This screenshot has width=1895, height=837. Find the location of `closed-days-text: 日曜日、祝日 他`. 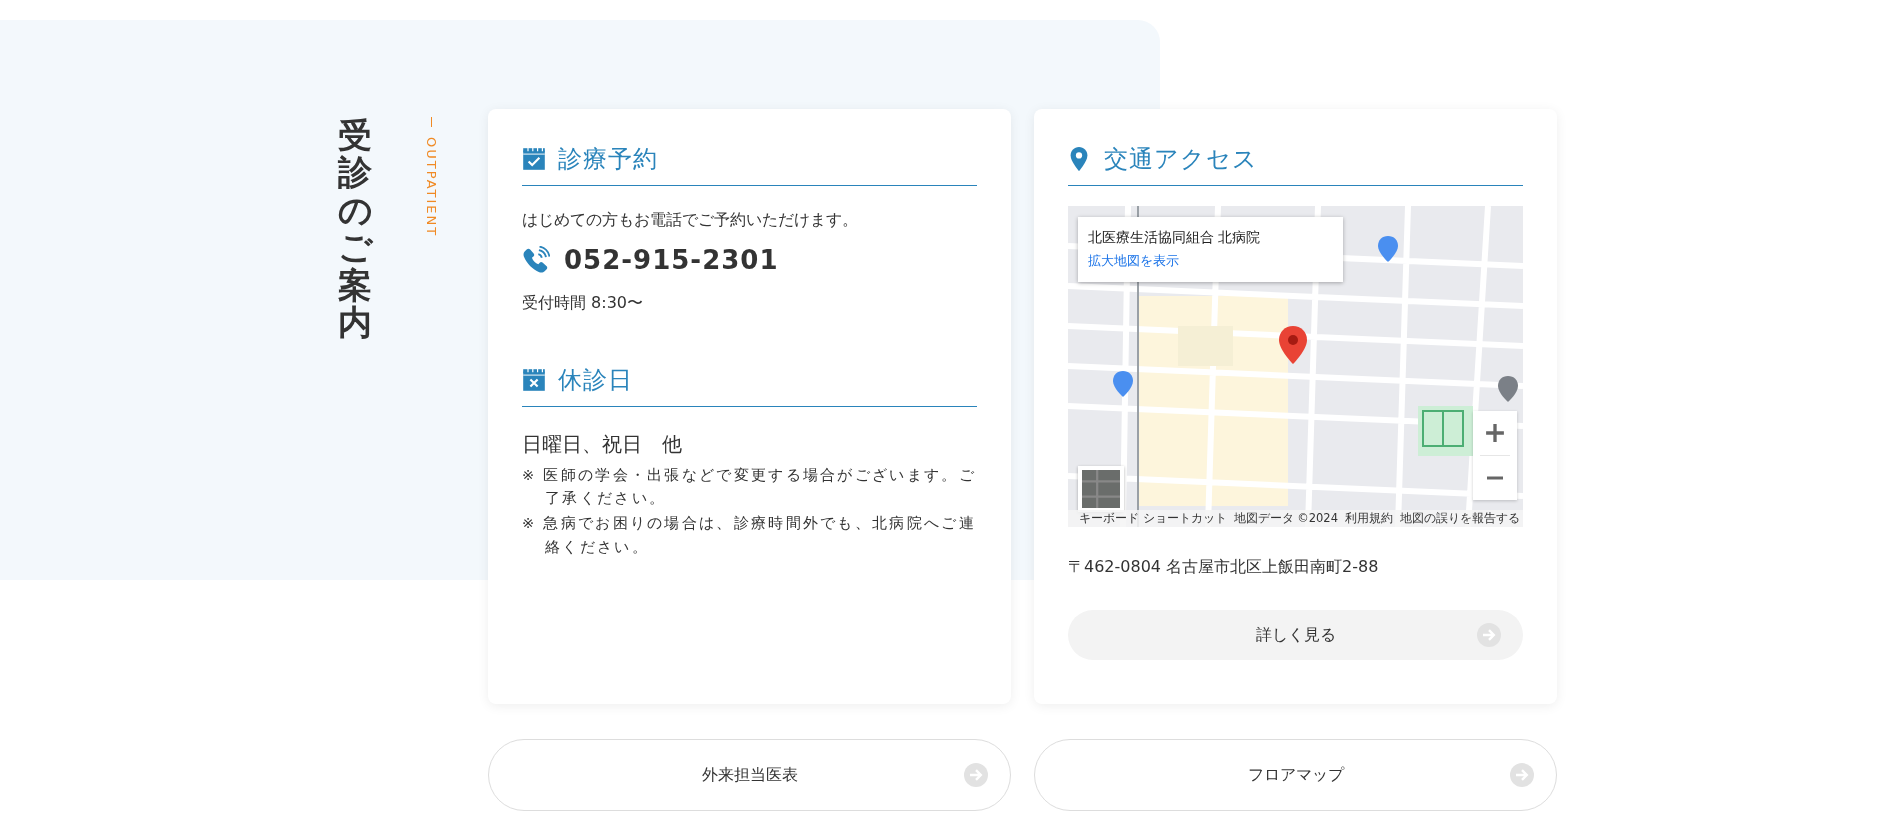

closed-days-text: 日曜日、祝日 他 is located at coordinates (602, 444).